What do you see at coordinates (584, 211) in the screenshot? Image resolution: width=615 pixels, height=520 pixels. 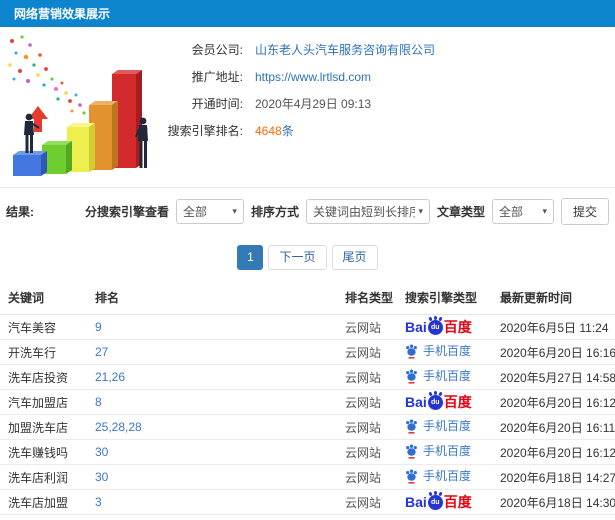 I see `submit-button: 提交` at bounding box center [584, 211].